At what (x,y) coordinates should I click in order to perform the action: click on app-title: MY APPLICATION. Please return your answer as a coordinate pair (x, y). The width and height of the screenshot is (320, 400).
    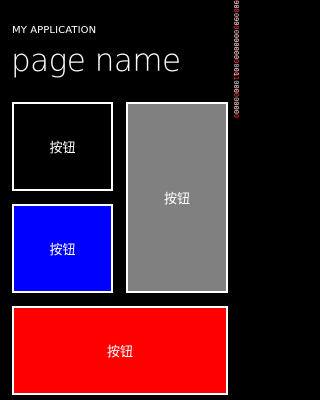
    Looking at the image, I should click on (54, 30).